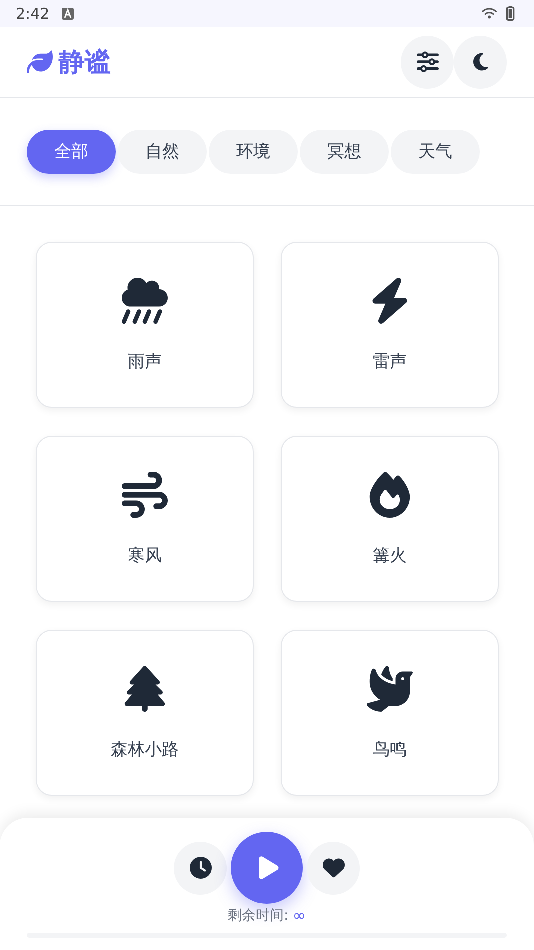  What do you see at coordinates (390, 555) in the screenshot?
I see `sound-name: 篝火` at bounding box center [390, 555].